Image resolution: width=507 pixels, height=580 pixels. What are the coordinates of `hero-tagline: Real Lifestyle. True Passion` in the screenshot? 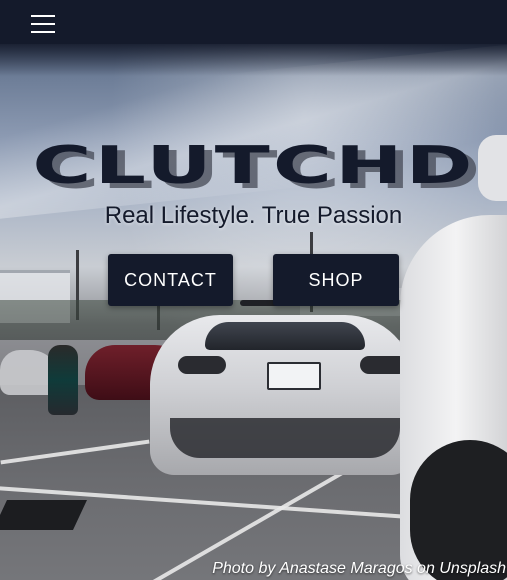 It's located at (253, 215).